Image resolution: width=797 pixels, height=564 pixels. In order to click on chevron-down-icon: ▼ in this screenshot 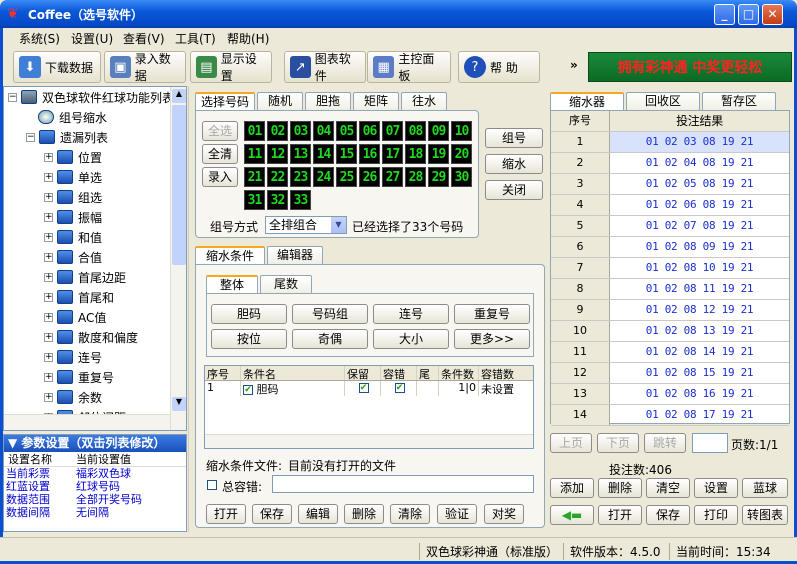, I will do `click(338, 225)`.